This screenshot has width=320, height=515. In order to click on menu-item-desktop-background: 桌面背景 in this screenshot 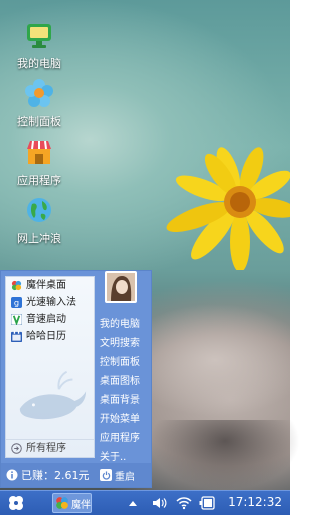, I will do `click(126, 400)`.